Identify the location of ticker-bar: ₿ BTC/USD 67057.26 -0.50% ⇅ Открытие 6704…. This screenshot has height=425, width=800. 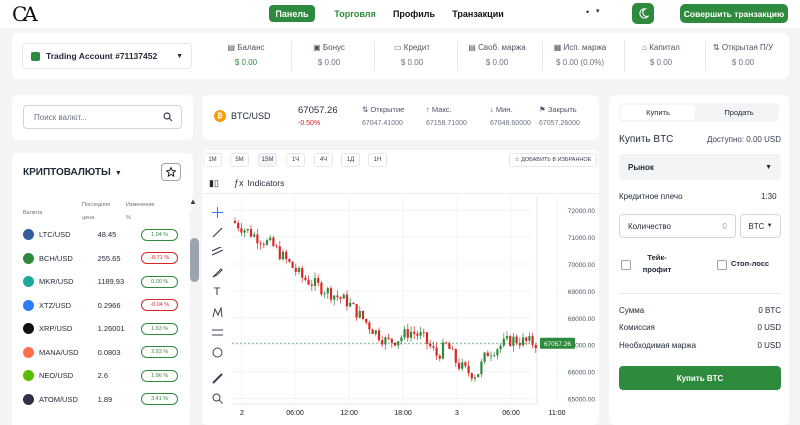
(400, 117).